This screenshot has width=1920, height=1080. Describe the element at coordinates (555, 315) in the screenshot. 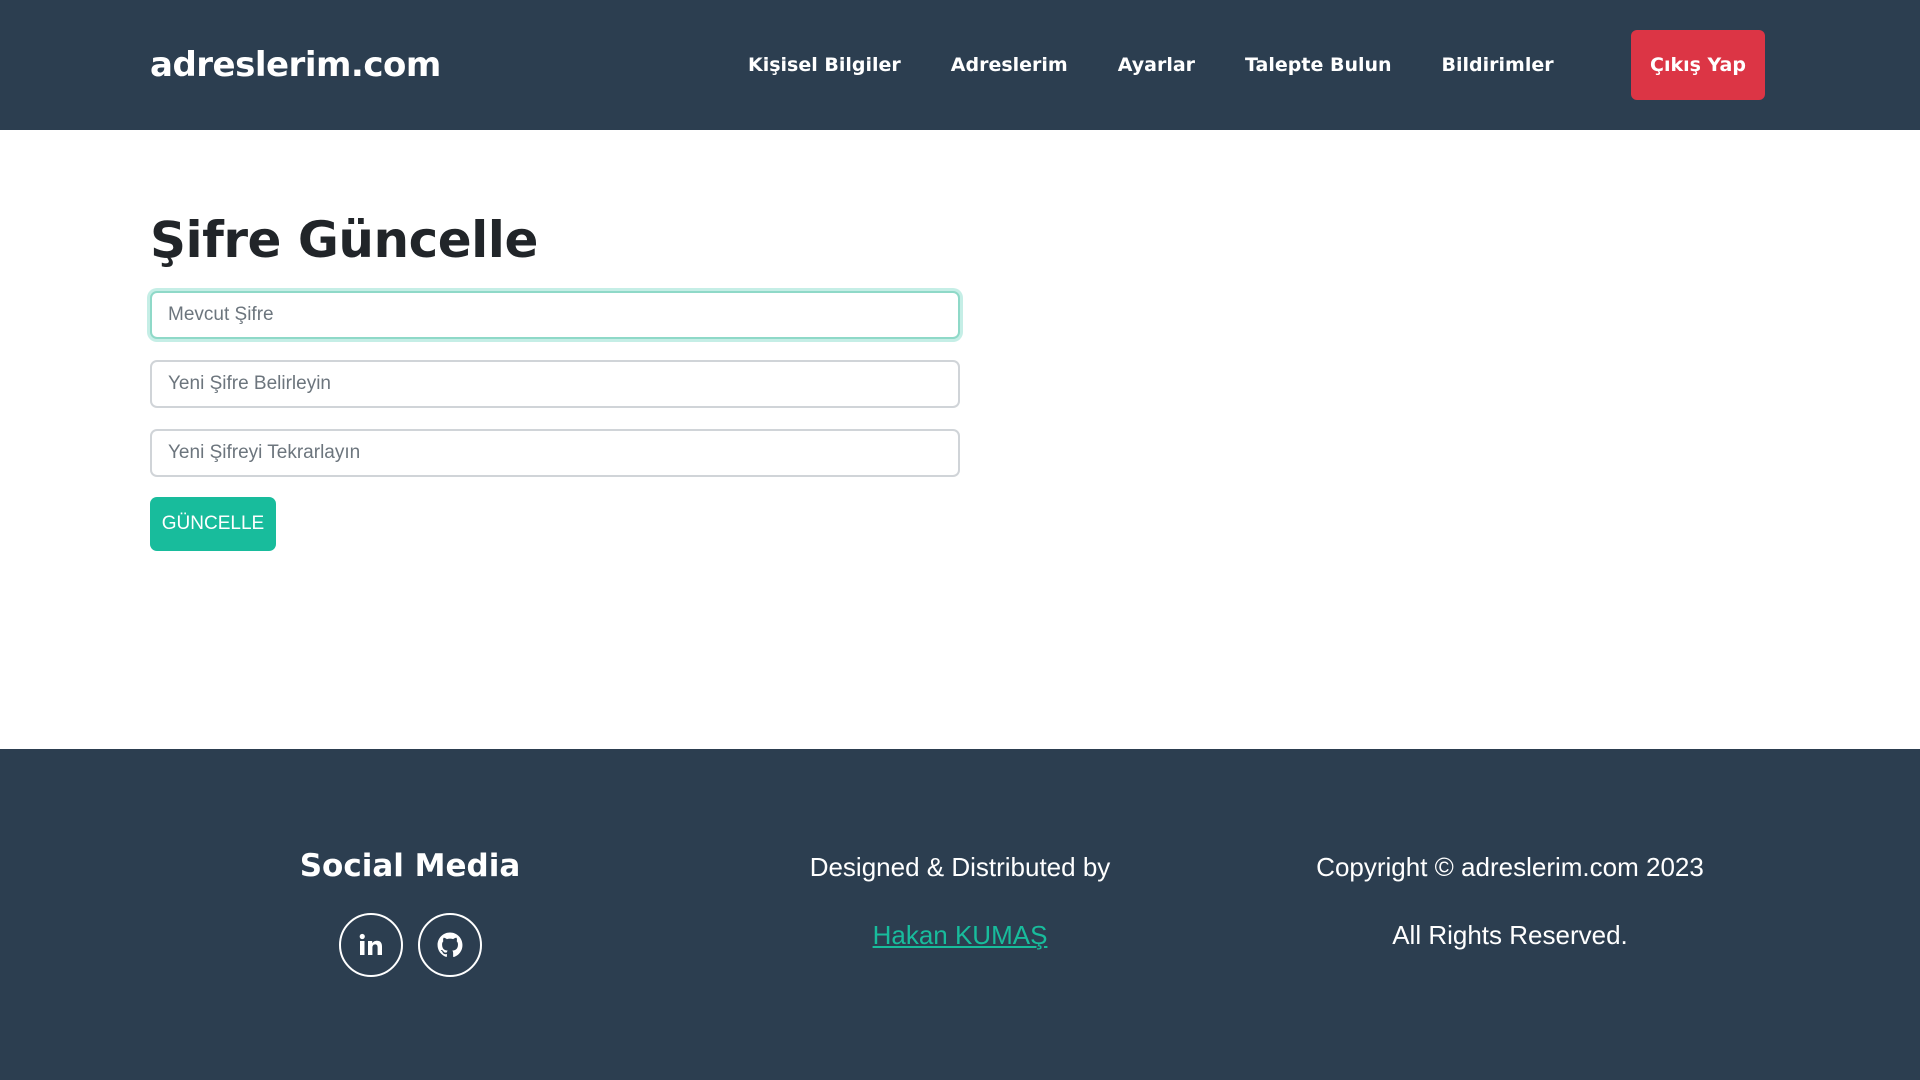

I see `current-password-input` at that location.